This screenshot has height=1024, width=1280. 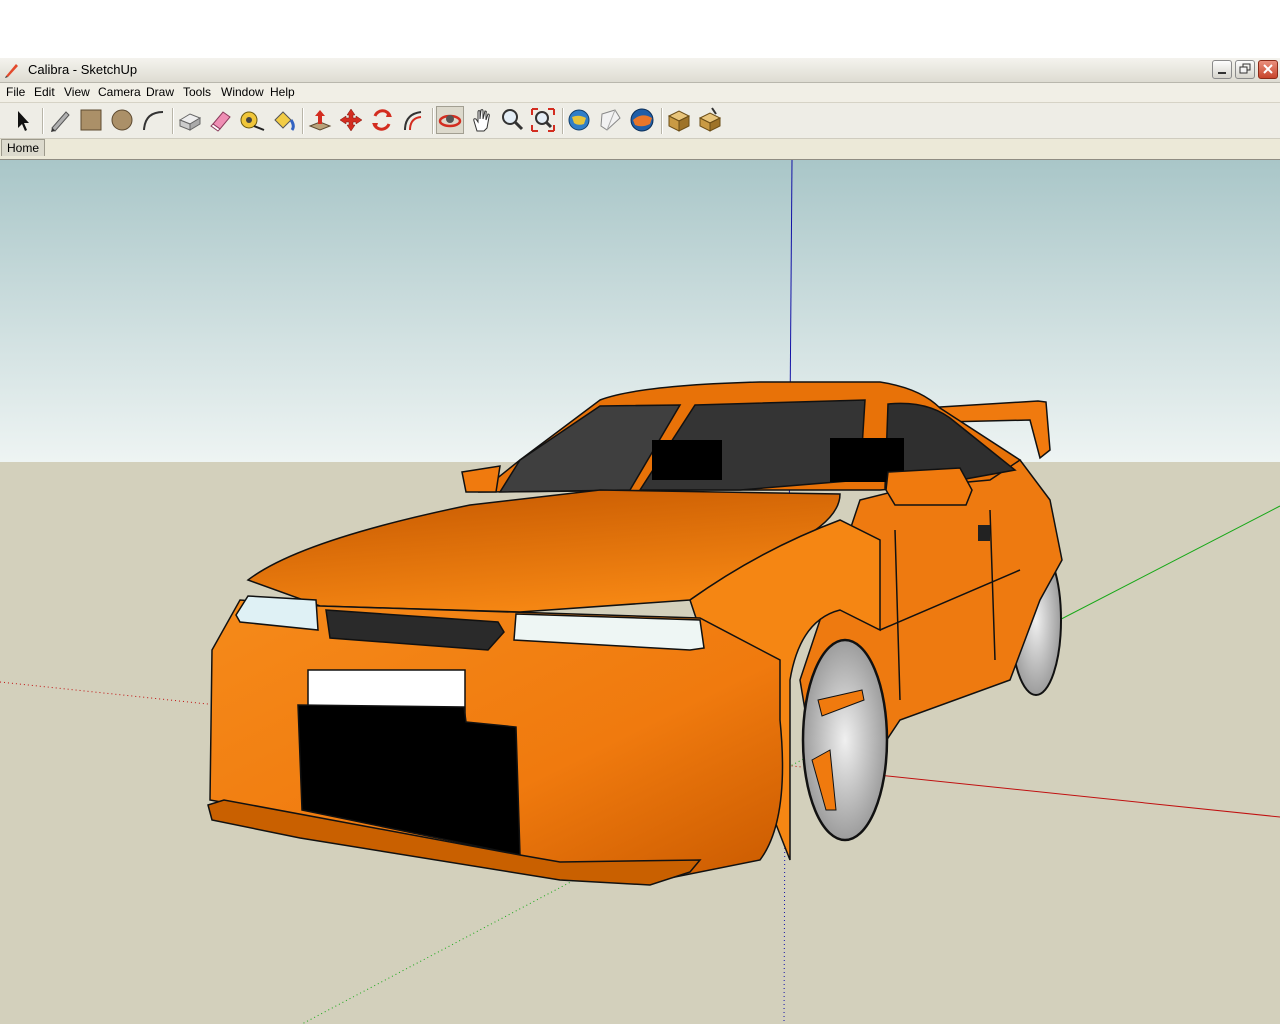 I want to click on menu-file: File, so click(x=15, y=92).